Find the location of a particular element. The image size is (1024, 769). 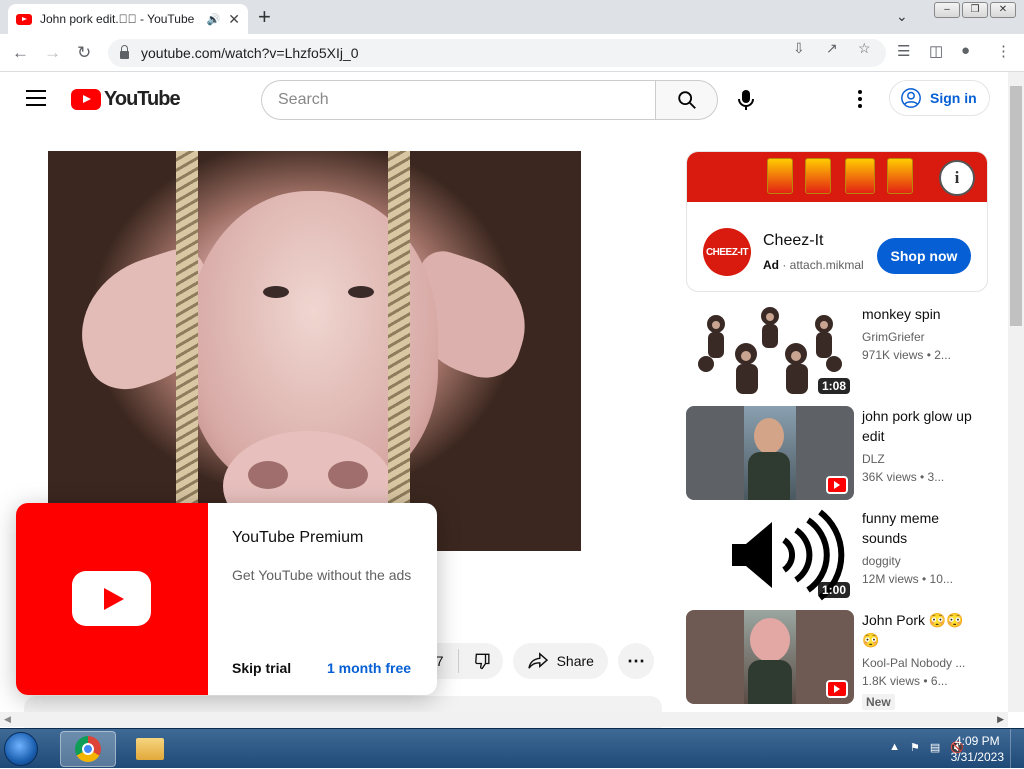

video-actions-row: 77 Share ⋯ is located at coordinates (527, 661).